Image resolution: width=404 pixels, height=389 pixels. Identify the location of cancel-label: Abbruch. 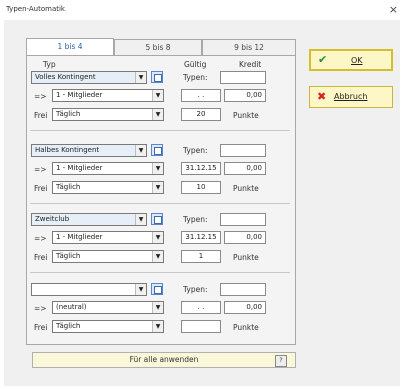
(351, 96).